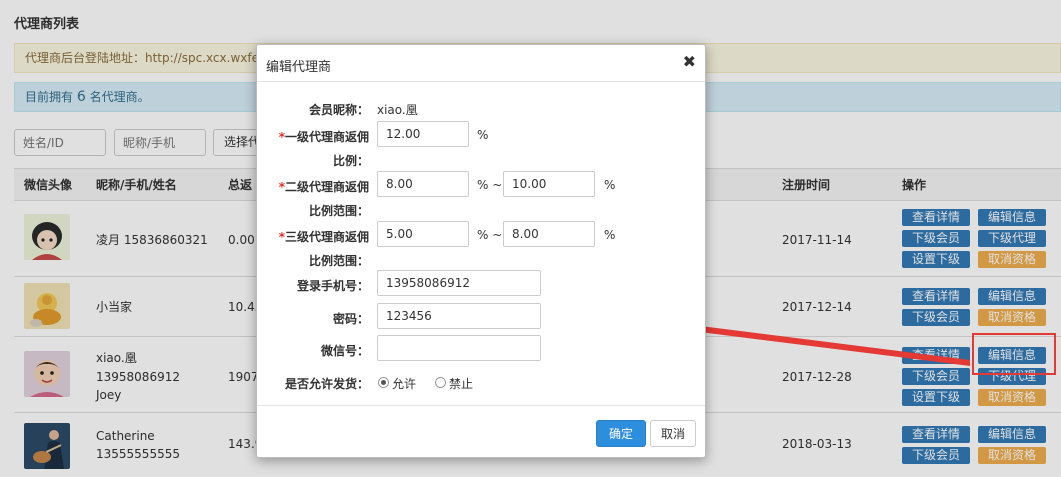 The image size is (1061, 477). What do you see at coordinates (323, 187) in the screenshot?
I see `level2-label: *二级代理商返佣` at bounding box center [323, 187].